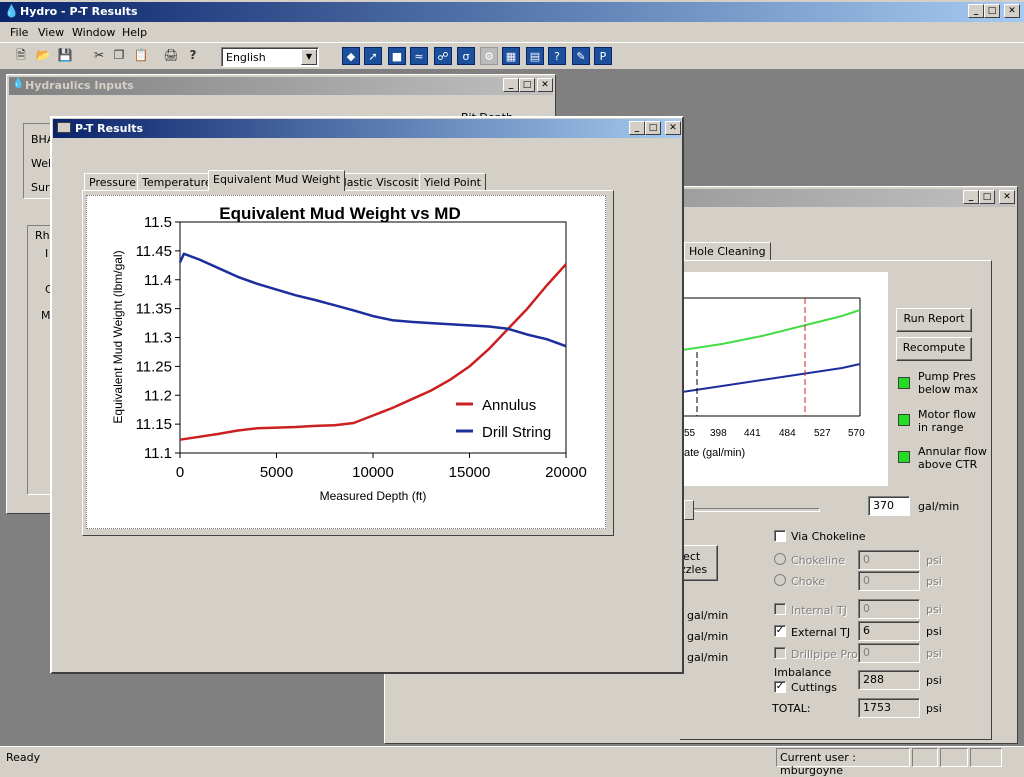 This screenshot has width=1024, height=777. I want to click on x-tick-label: 5000, so click(276, 472).